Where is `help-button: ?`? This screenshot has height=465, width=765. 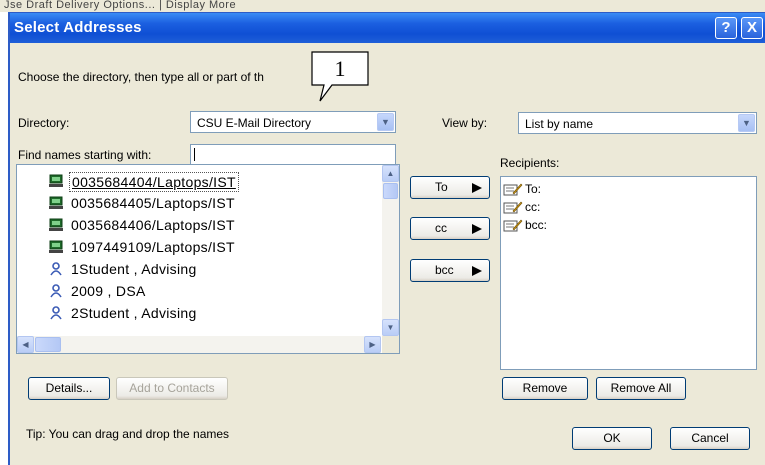 help-button: ? is located at coordinates (726, 28).